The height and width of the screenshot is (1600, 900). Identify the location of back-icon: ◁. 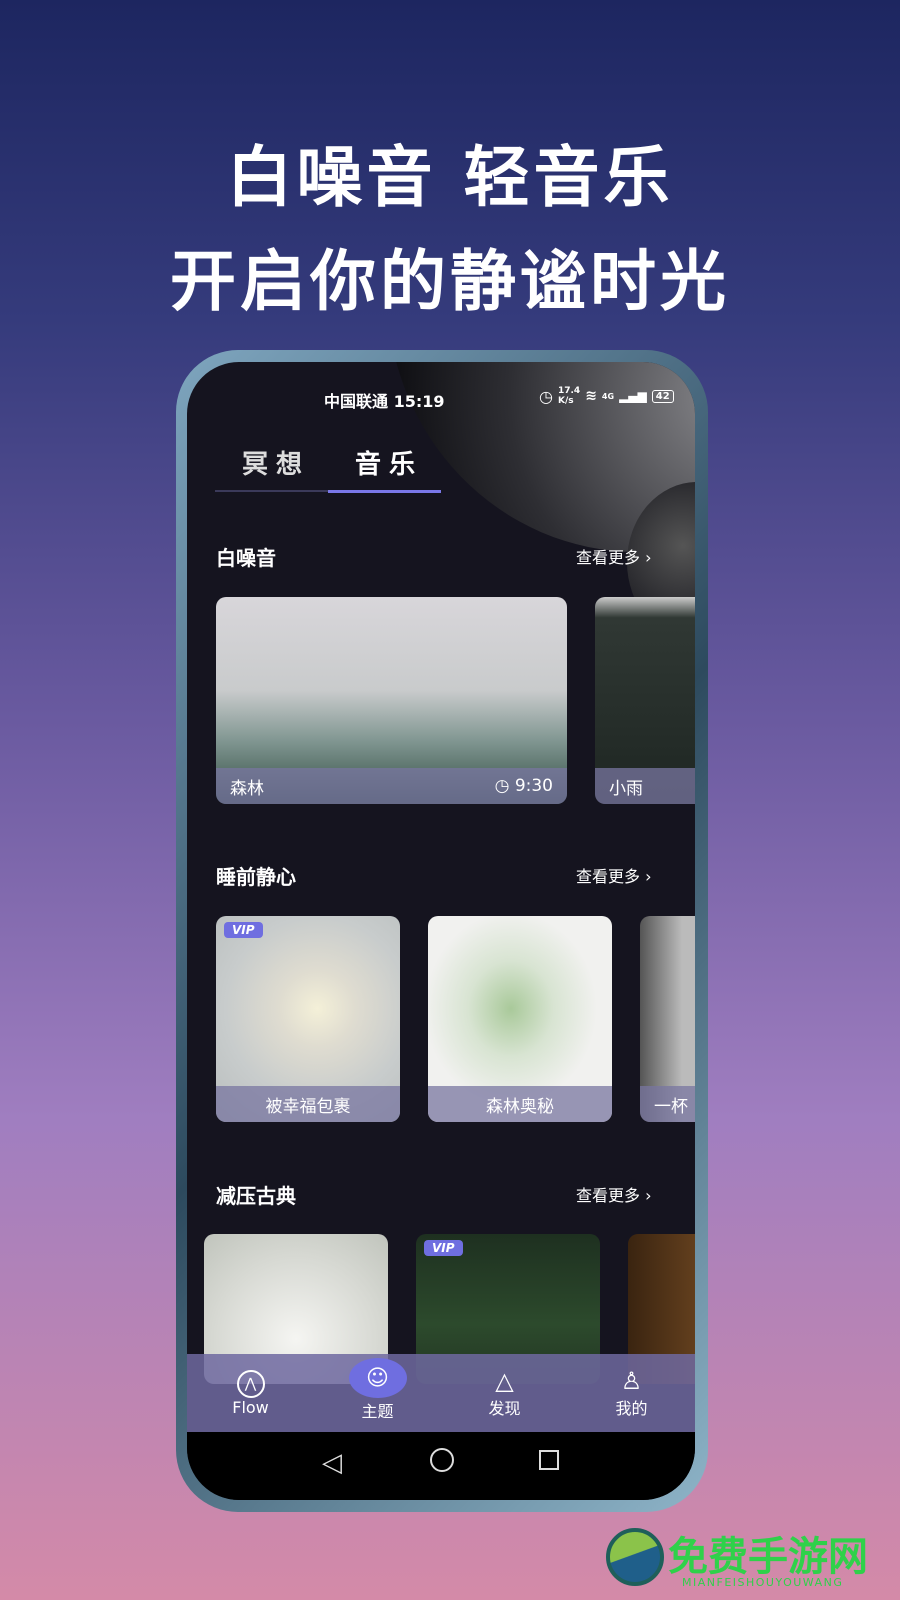
(332, 1463).